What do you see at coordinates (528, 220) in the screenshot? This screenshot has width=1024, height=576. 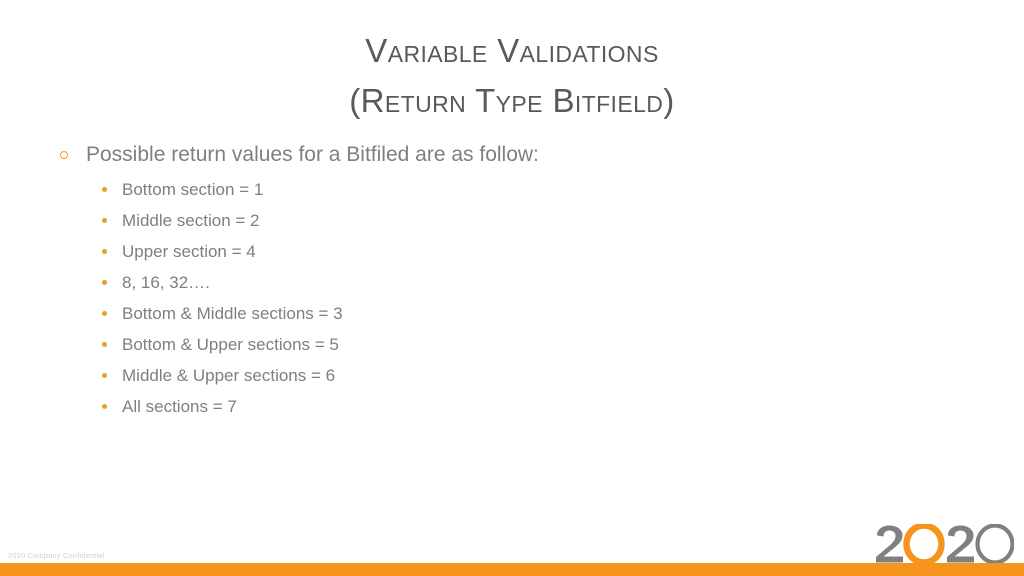 I see `list-item: Middle section = 2` at bounding box center [528, 220].